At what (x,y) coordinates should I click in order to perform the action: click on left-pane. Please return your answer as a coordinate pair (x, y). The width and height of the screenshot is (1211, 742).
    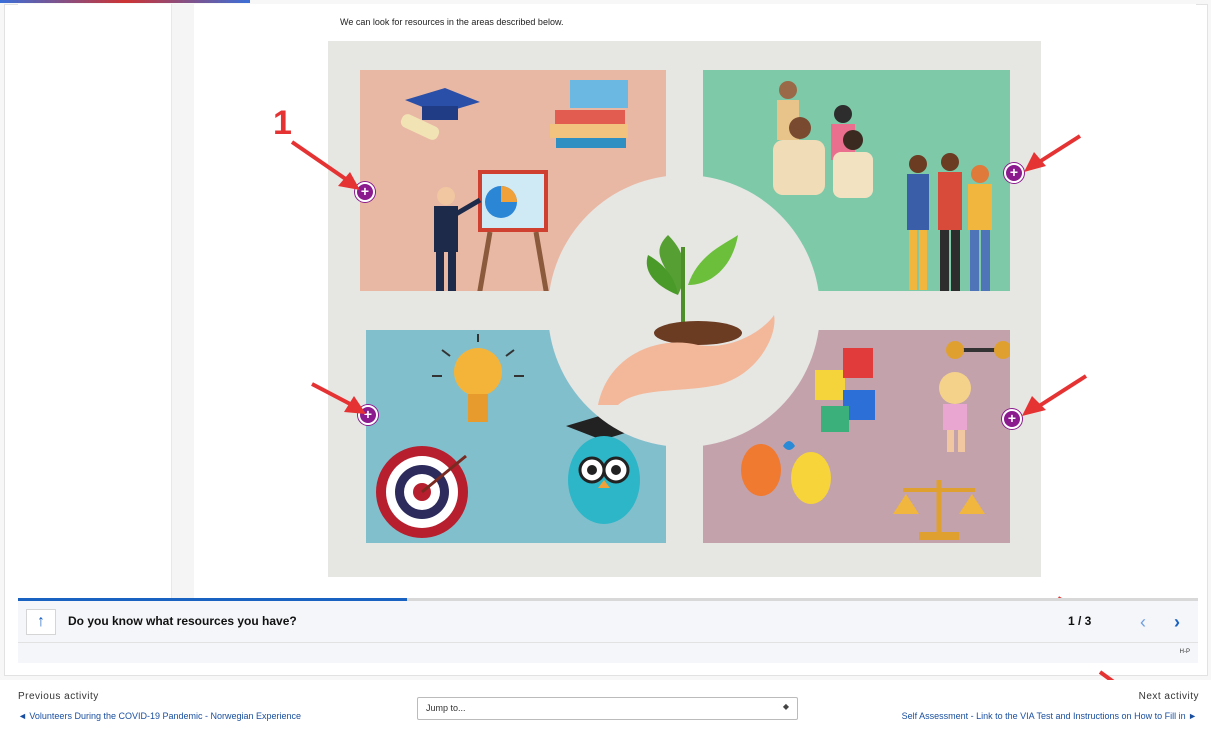
    Looking at the image, I should click on (95, 301).